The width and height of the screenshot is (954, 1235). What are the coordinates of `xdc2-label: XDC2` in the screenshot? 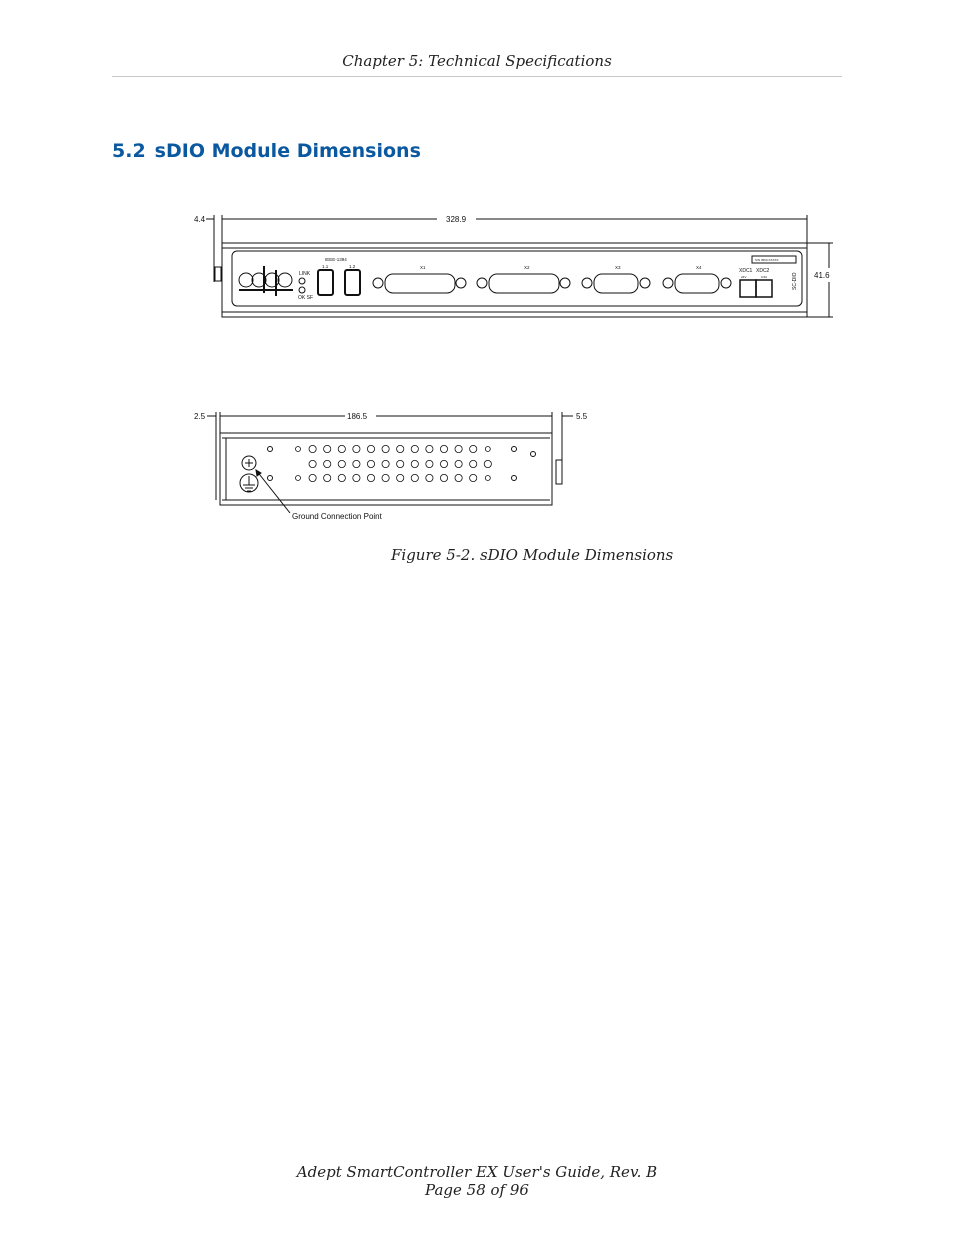 It's located at (763, 271).